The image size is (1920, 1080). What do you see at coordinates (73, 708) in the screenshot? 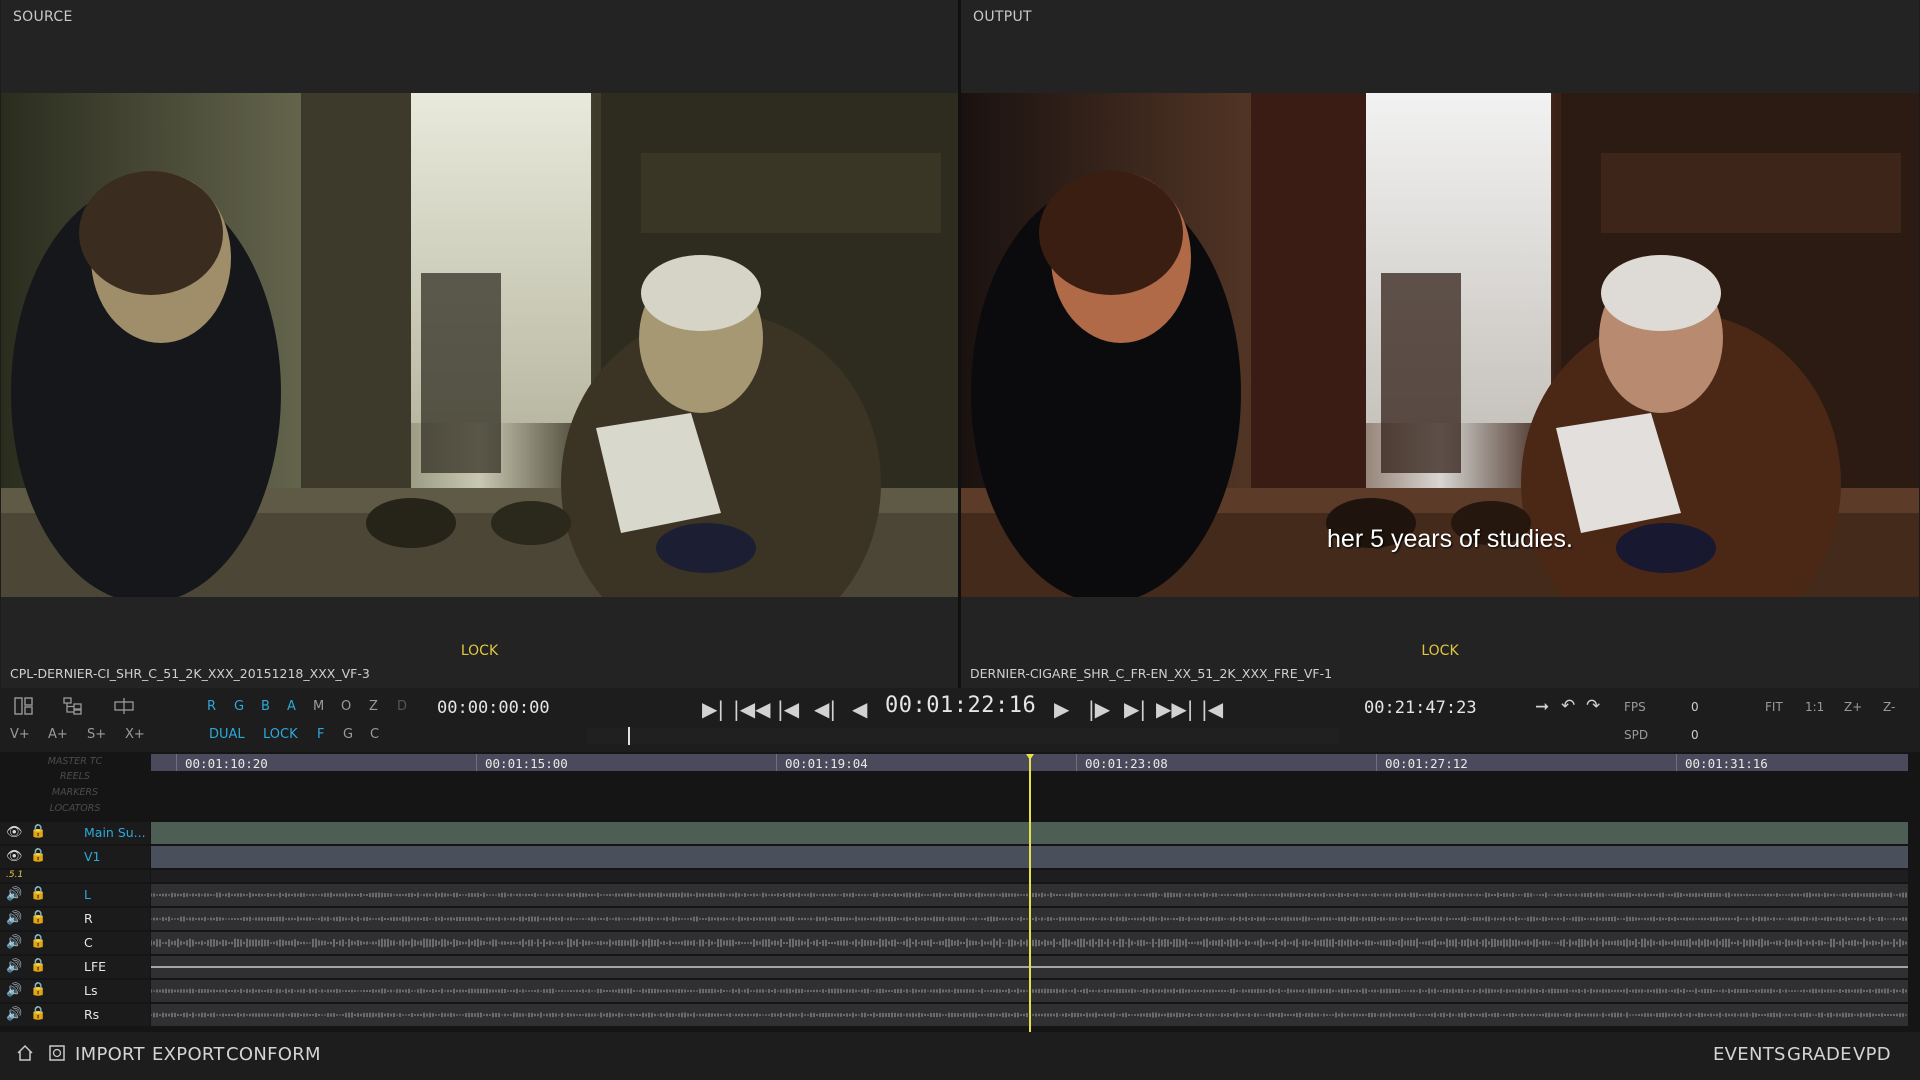
I see `hierarchy-icon` at bounding box center [73, 708].